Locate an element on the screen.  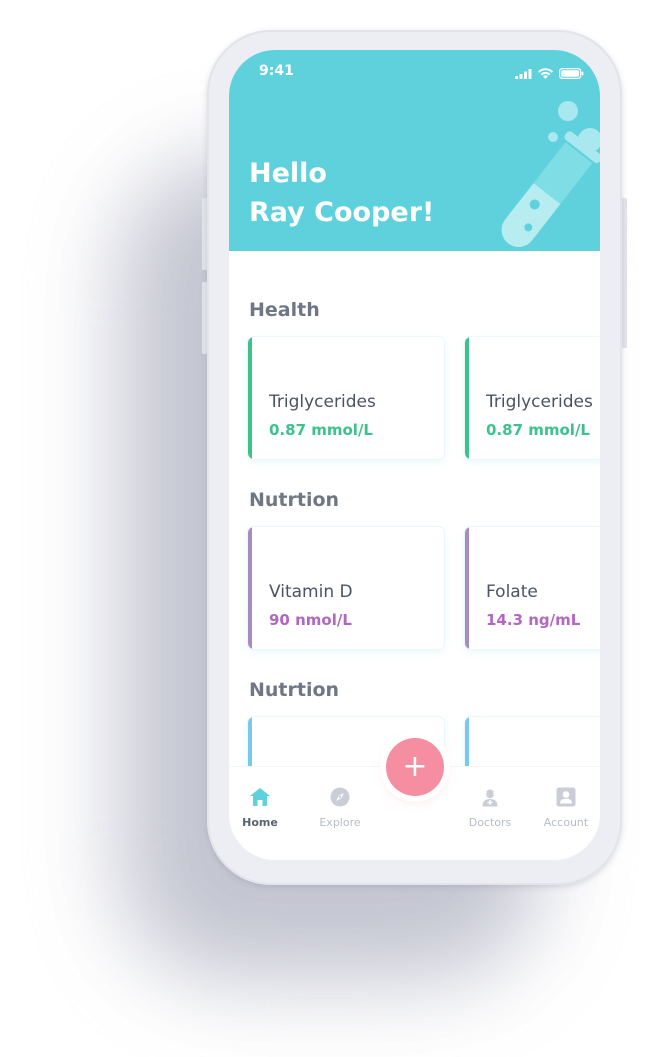
tab-label: Doctors is located at coordinates (490, 822).